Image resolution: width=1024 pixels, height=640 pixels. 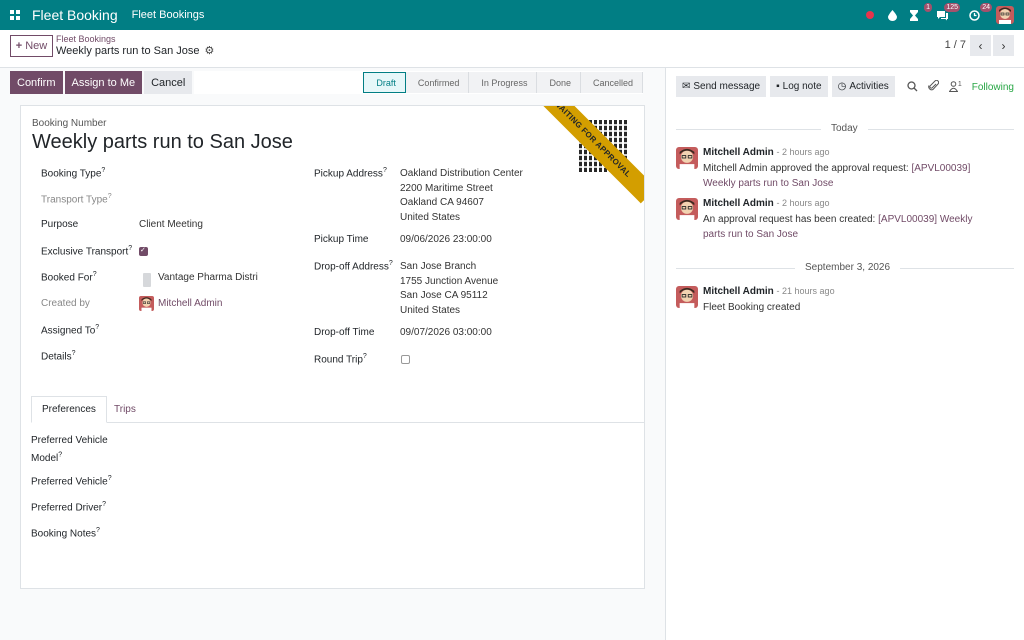 What do you see at coordinates (128, 50) in the screenshot?
I see `record-title: Weekly parts run to San Jose` at bounding box center [128, 50].